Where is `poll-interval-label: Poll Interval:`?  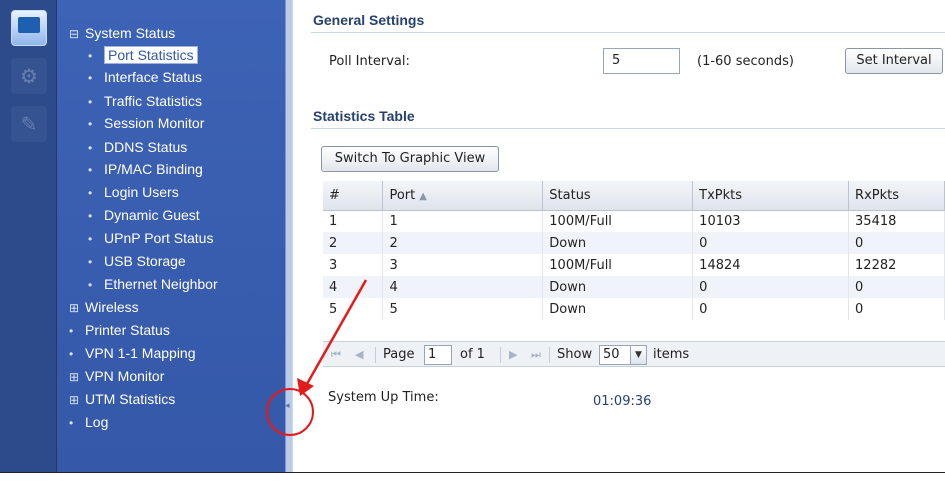
poll-interval-label: Poll Interval: is located at coordinates (369, 61).